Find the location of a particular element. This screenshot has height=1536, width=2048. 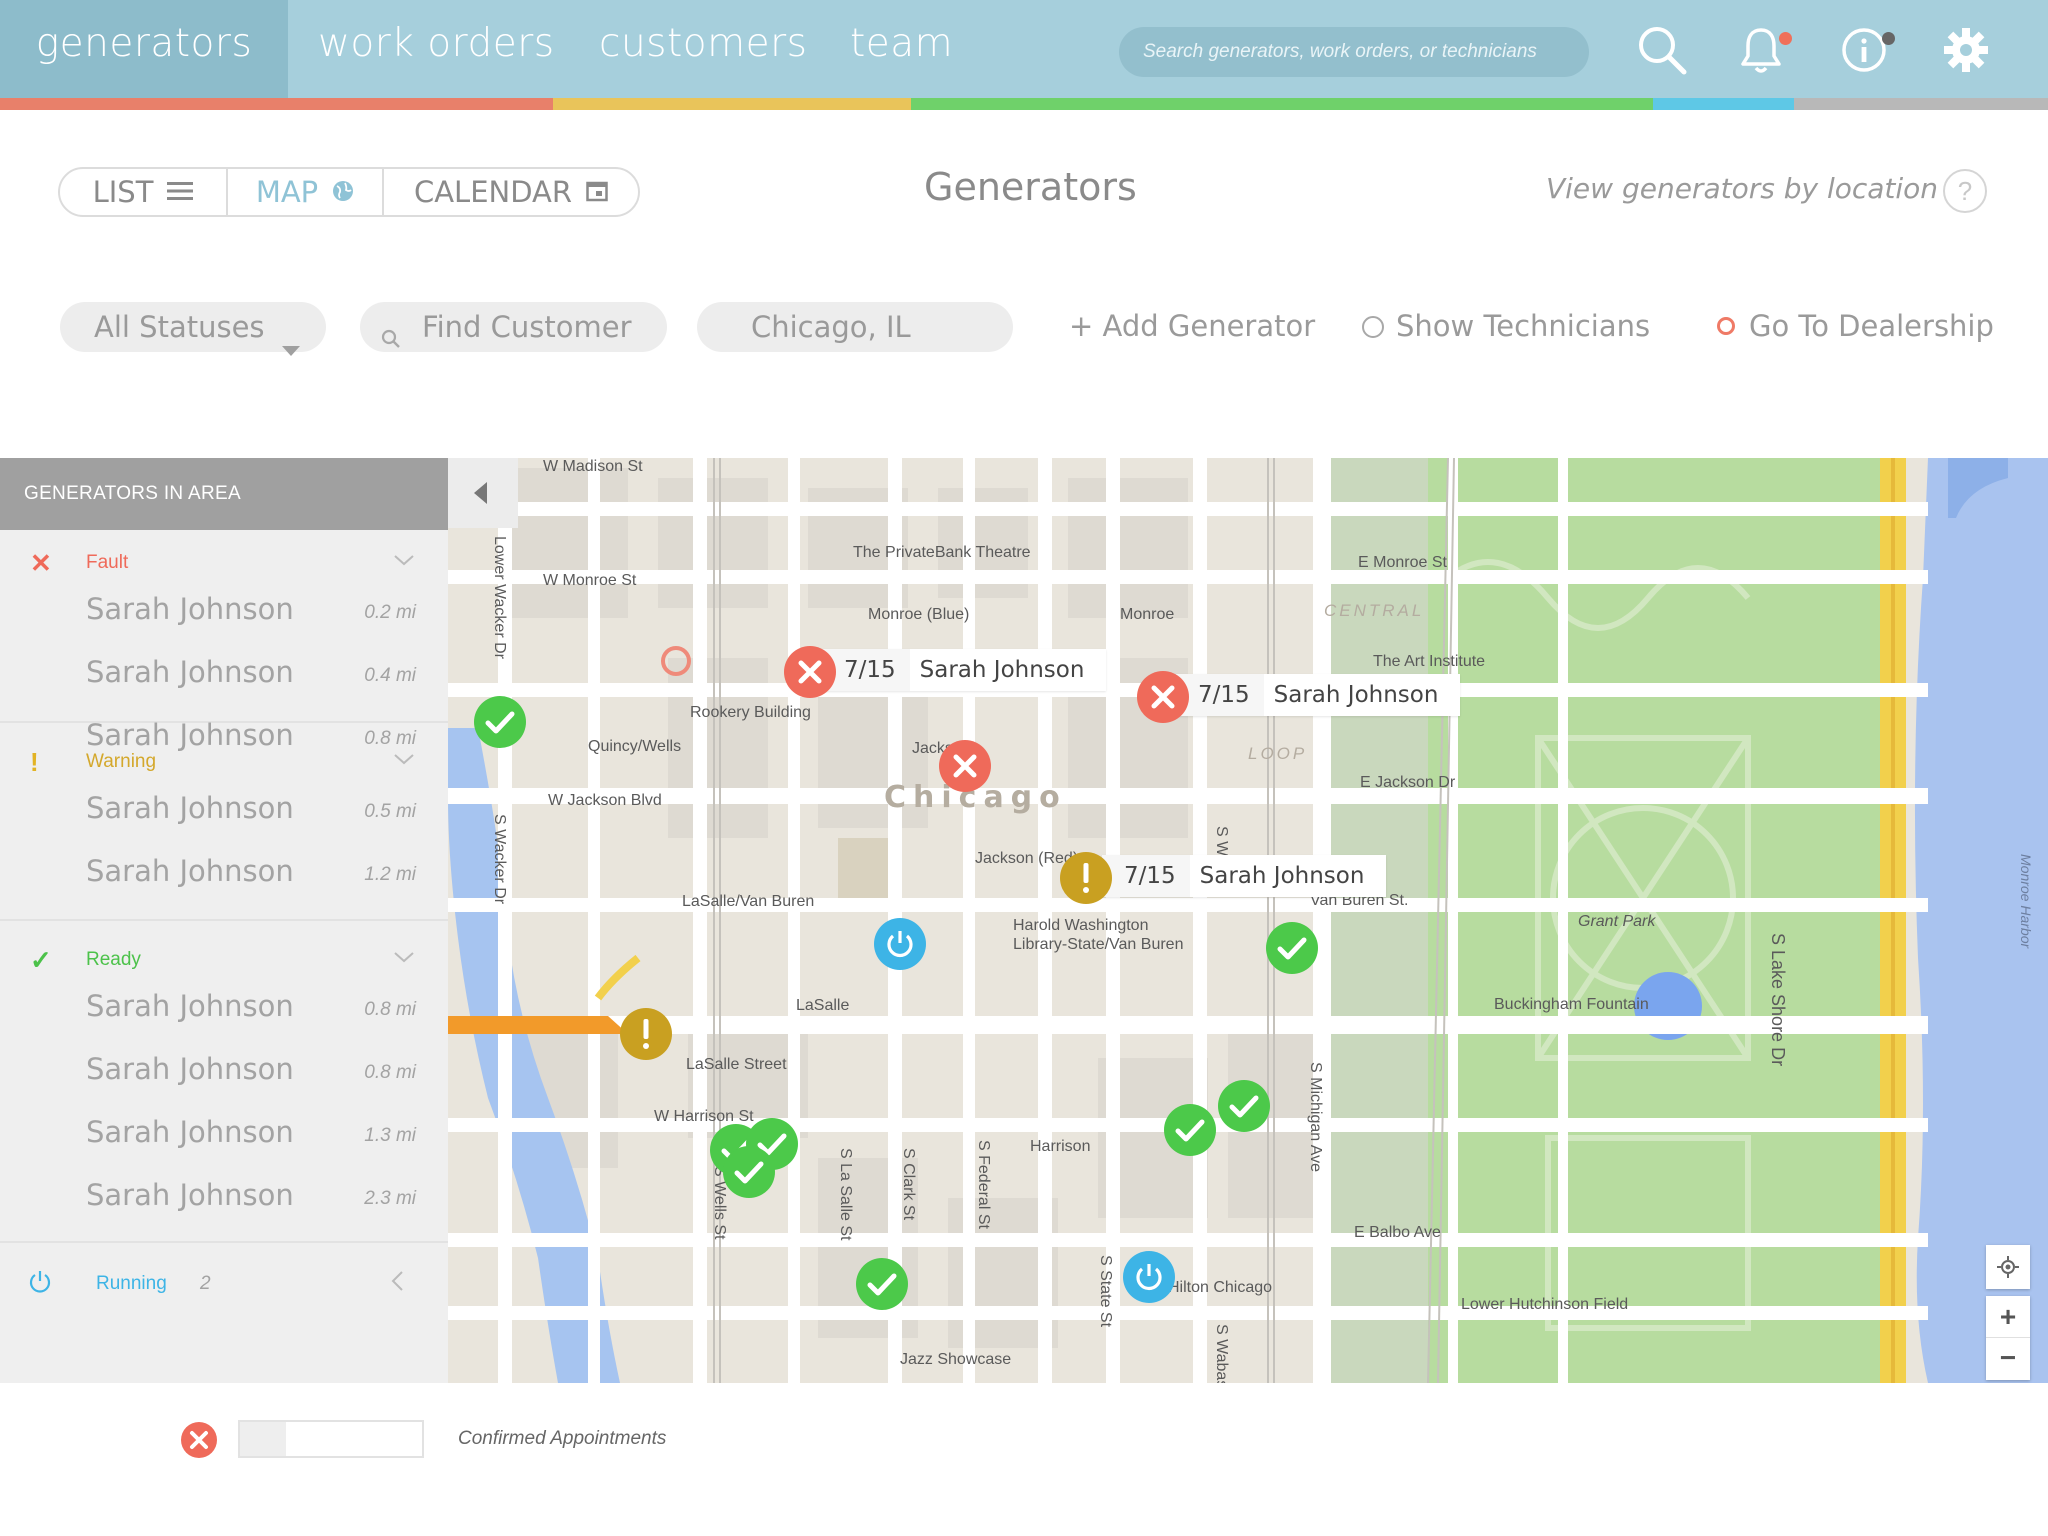

group-label: Fault is located at coordinates (107, 562).